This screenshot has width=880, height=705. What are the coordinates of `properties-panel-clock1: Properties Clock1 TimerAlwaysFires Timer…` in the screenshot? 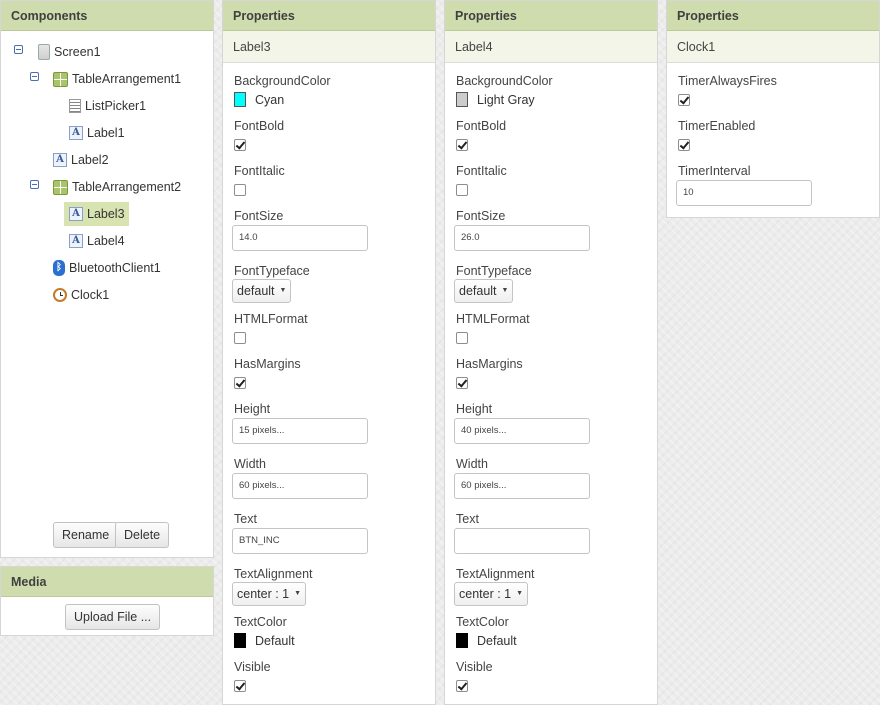 It's located at (773, 109).